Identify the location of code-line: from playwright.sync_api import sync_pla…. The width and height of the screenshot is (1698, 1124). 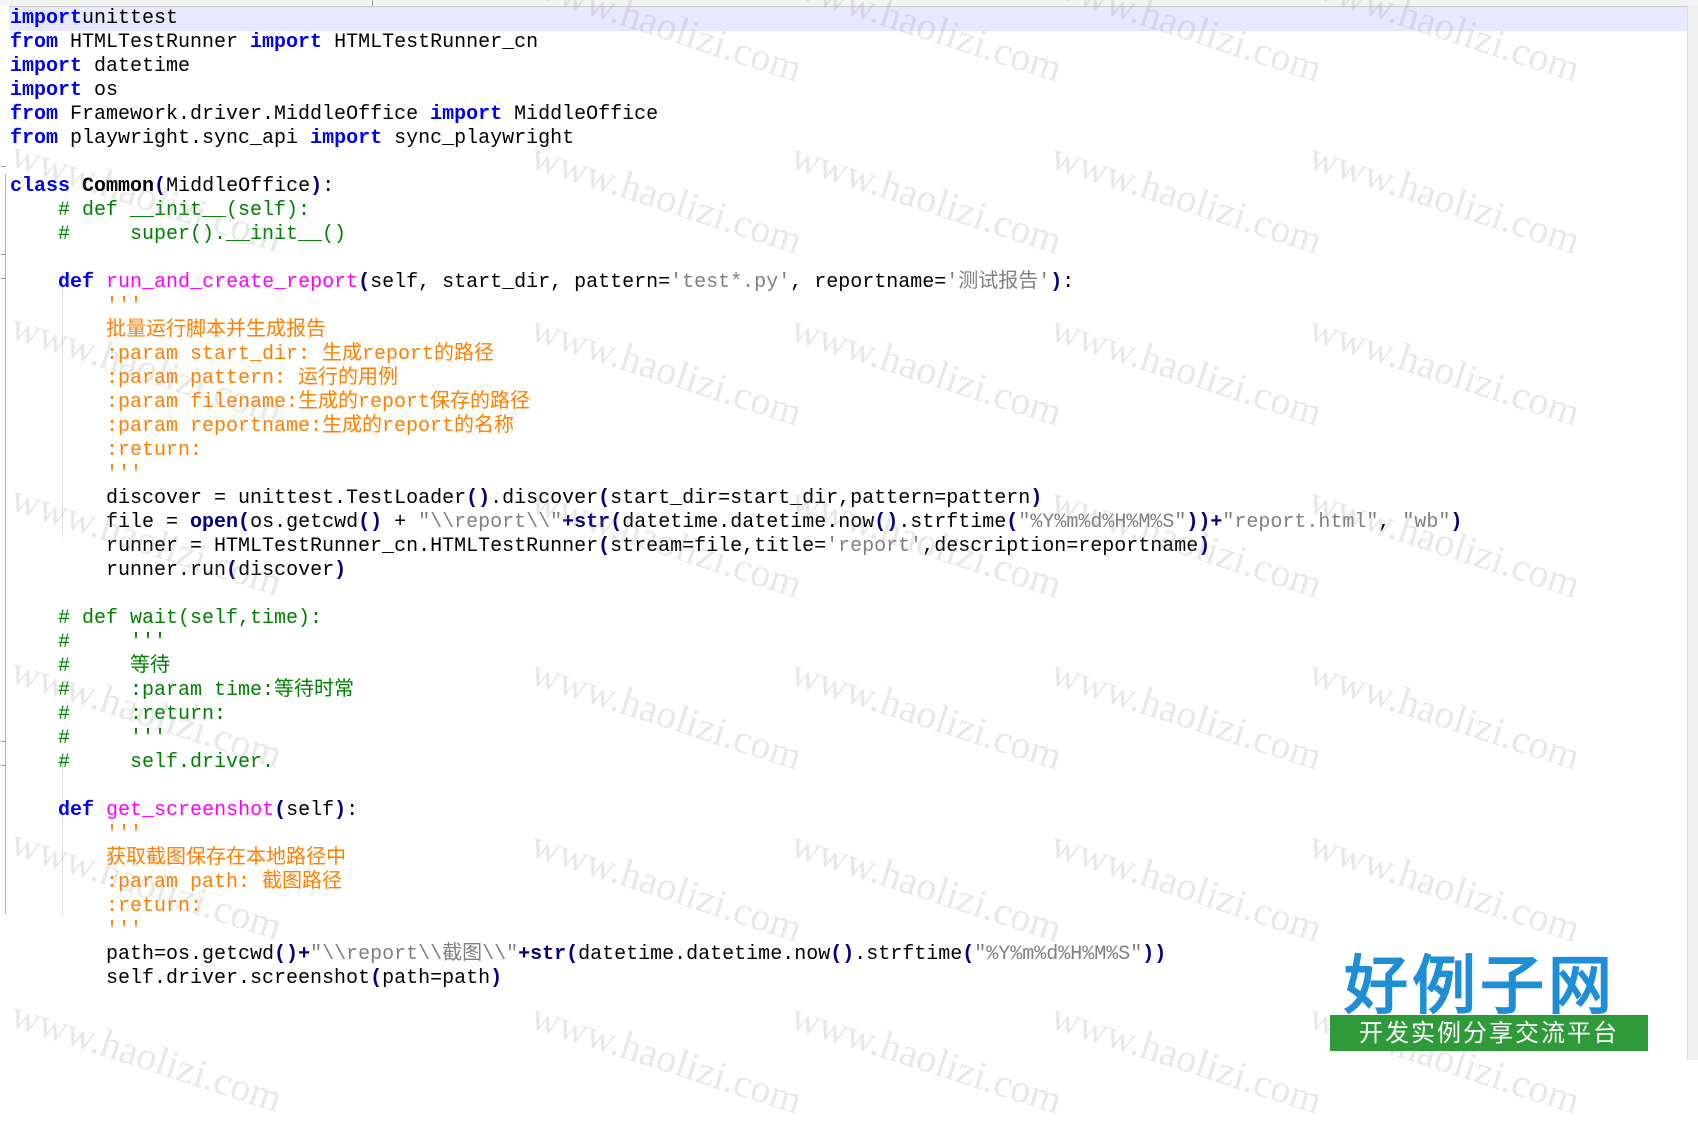
(845, 139).